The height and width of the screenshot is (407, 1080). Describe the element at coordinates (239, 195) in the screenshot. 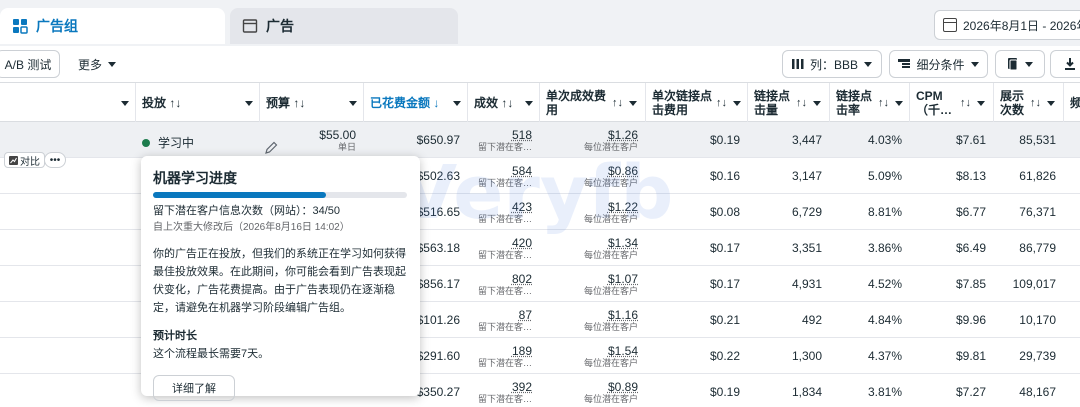

I see `learning-progress-fill` at that location.